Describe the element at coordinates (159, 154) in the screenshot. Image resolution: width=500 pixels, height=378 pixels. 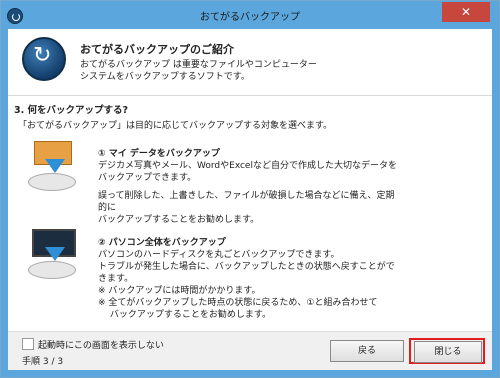
I see `option-my-data-title: ① マイ データをバックアップ` at that location.